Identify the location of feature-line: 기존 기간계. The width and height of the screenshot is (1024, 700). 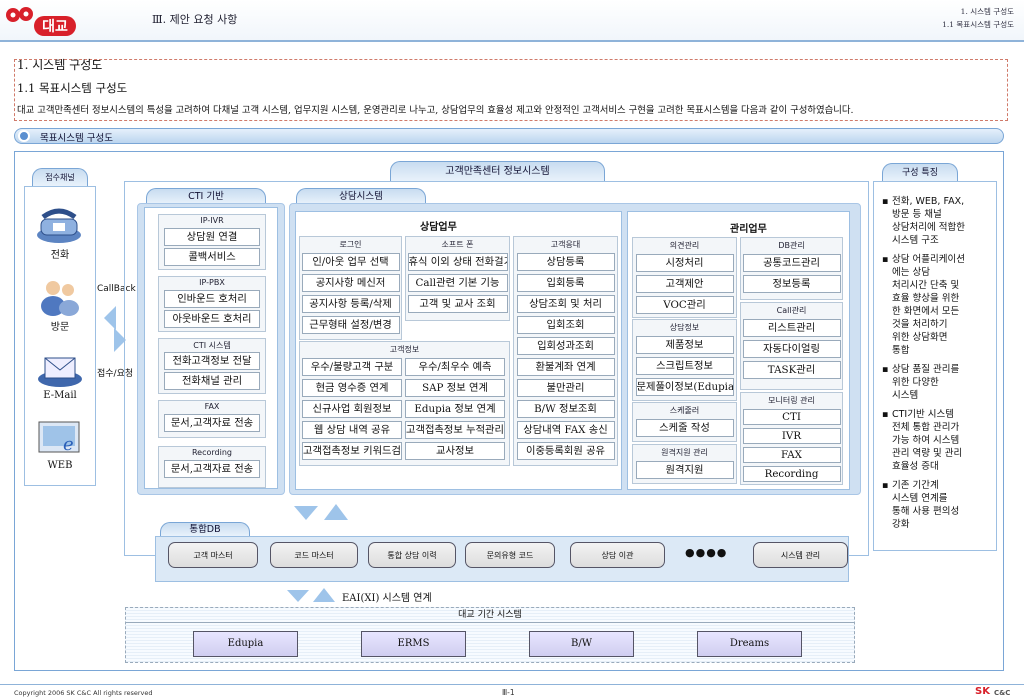
(915, 485).